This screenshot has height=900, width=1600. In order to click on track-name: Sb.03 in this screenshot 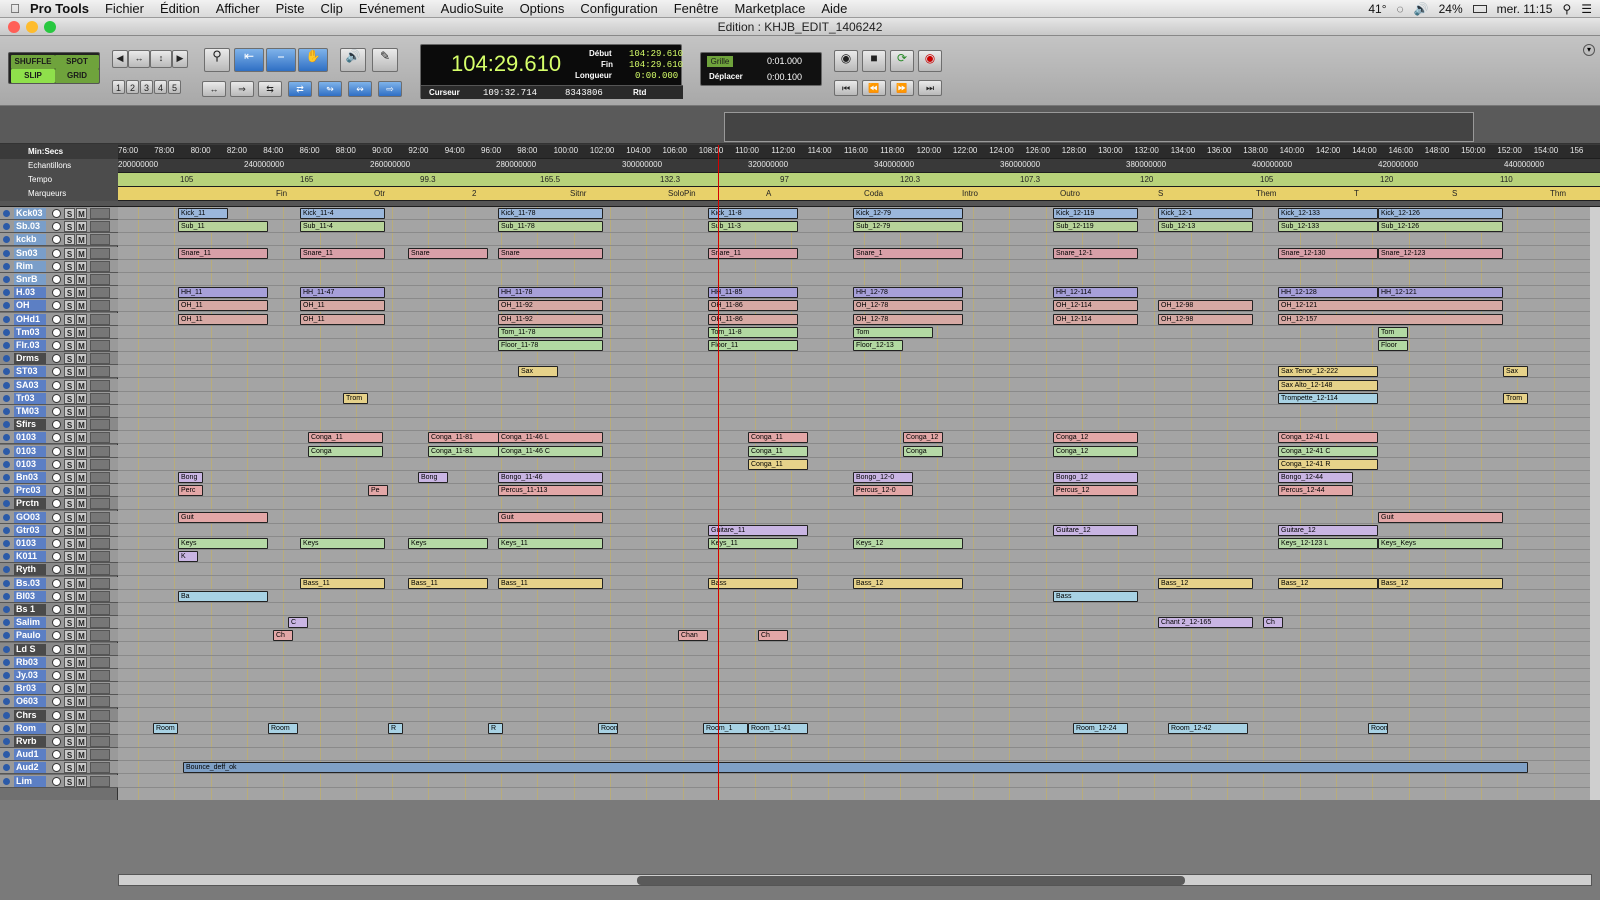, I will do `click(30, 227)`.